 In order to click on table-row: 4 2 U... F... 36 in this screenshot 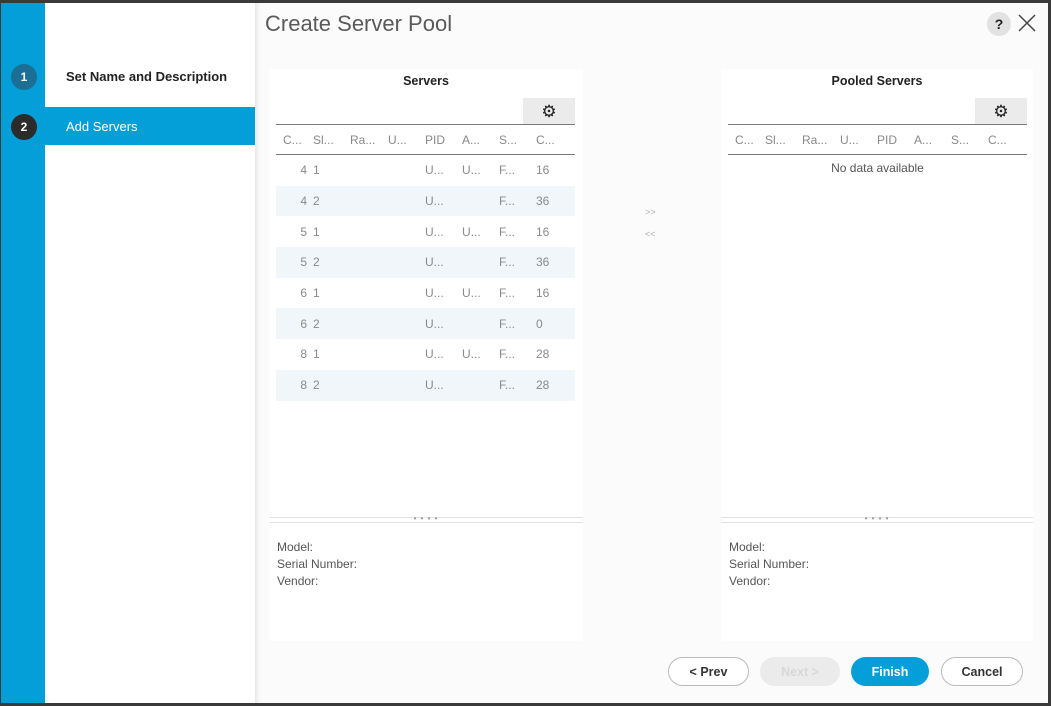, I will do `click(425, 201)`.